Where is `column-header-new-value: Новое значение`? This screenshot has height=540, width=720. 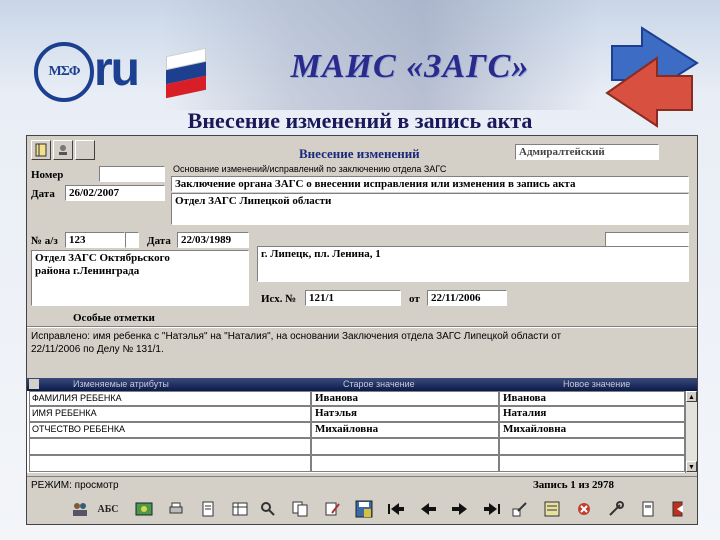
column-header-new-value: Новое значение is located at coordinates (597, 384).